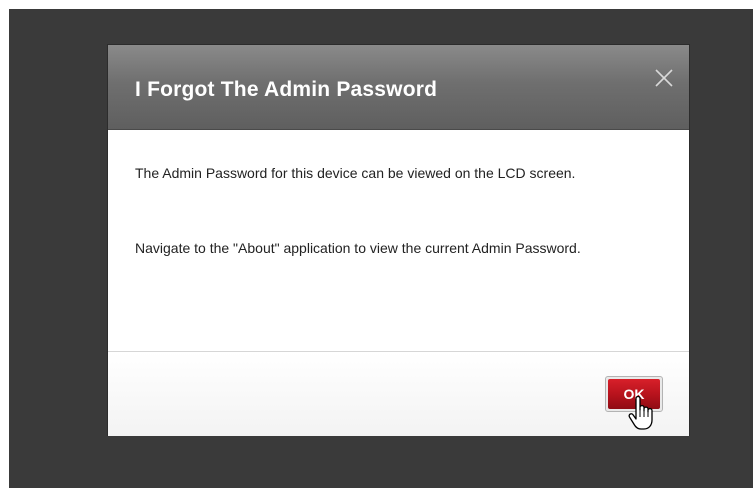  I want to click on dialog-footer: OK, so click(398, 393).